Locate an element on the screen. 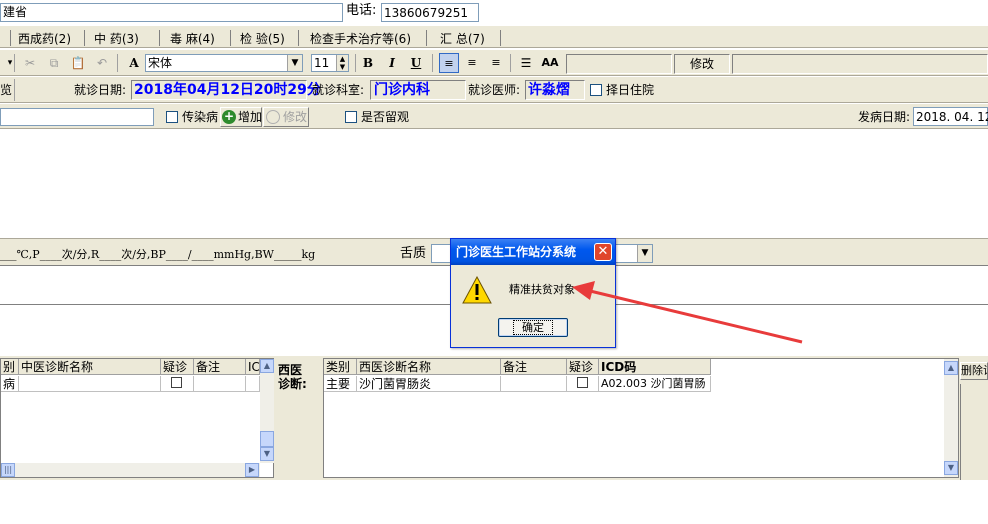 The image size is (988, 524). ok-button-label: 确定 is located at coordinates (533, 327).